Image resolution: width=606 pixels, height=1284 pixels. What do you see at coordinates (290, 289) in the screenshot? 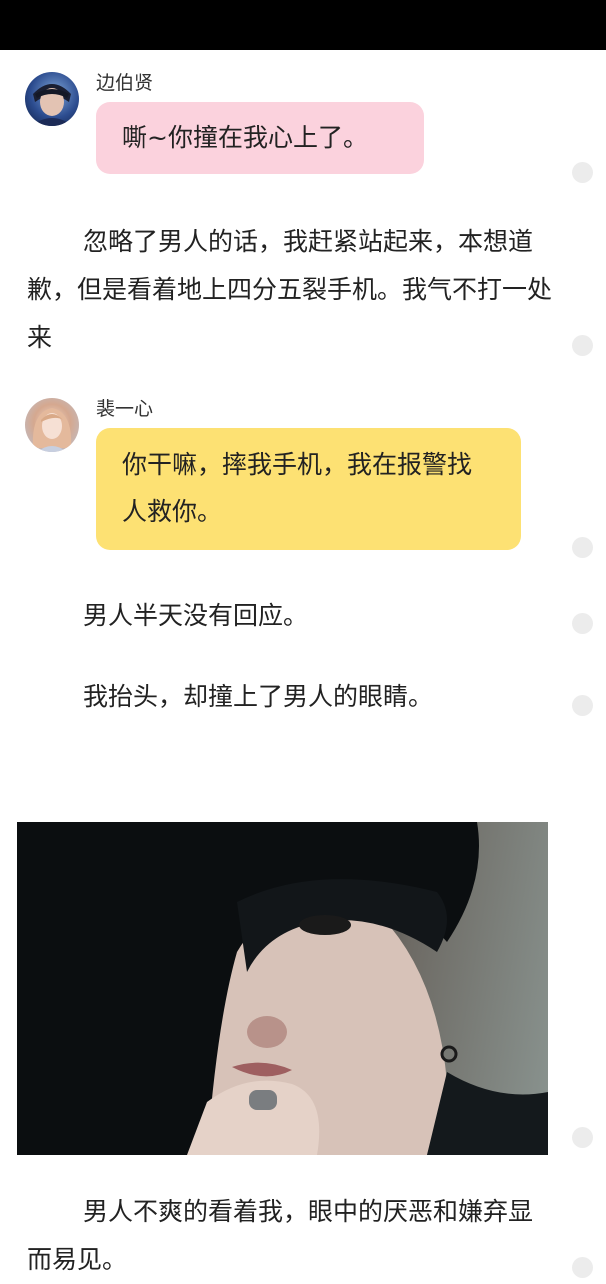
I see `story-paragraph: 忽略了男人的话，我赶紧站起来，本想道歉，但是看着地上四分五裂手机。我气不打一处来` at bounding box center [290, 289].